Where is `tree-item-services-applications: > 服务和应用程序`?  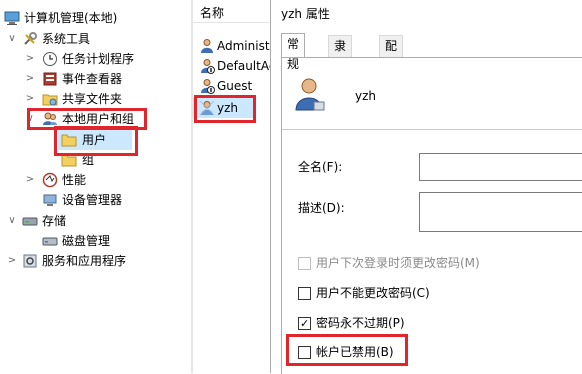 tree-item-services-applications: > 服务和应用程序 is located at coordinates (95, 261).